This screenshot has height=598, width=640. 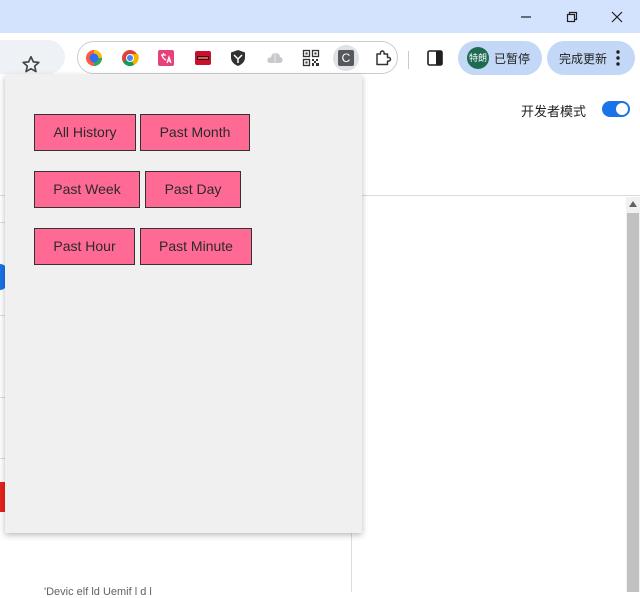 I want to click on past-hour-button: Past Hour, so click(x=84, y=246).